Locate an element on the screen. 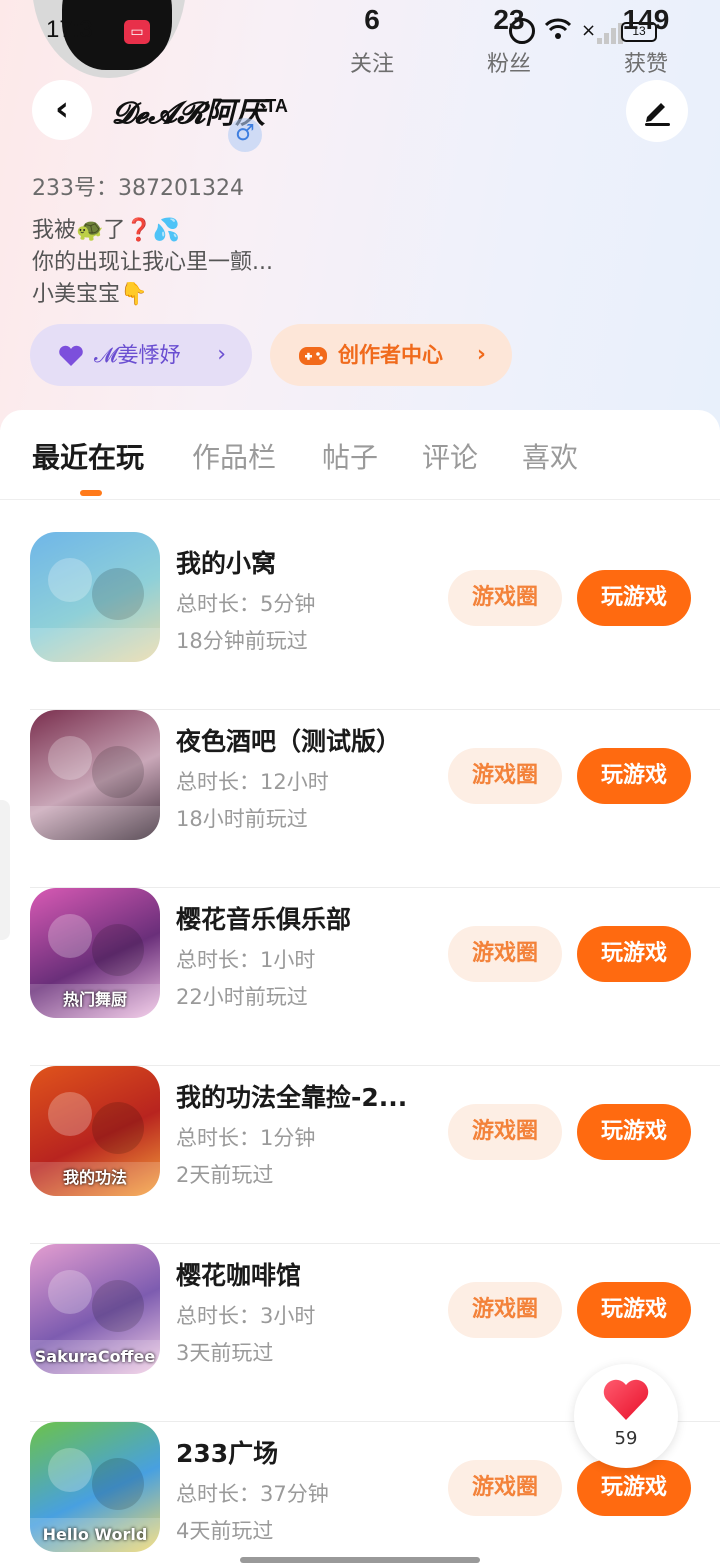  relationship-tag-pill: 𝓜姜悸妤 › is located at coordinates (141, 355).